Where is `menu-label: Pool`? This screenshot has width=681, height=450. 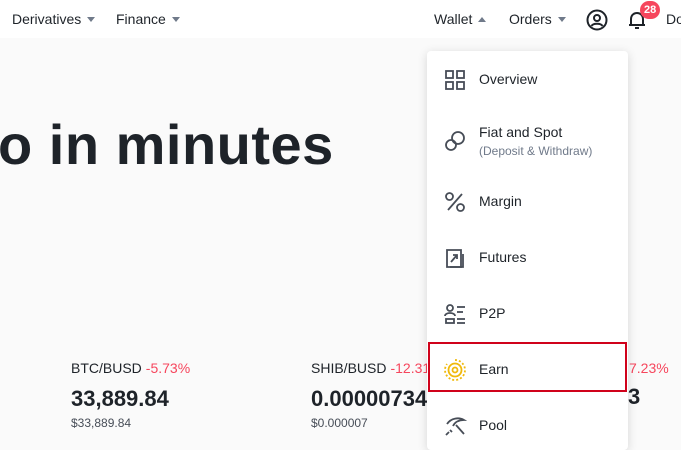 menu-label: Pool is located at coordinates (493, 425).